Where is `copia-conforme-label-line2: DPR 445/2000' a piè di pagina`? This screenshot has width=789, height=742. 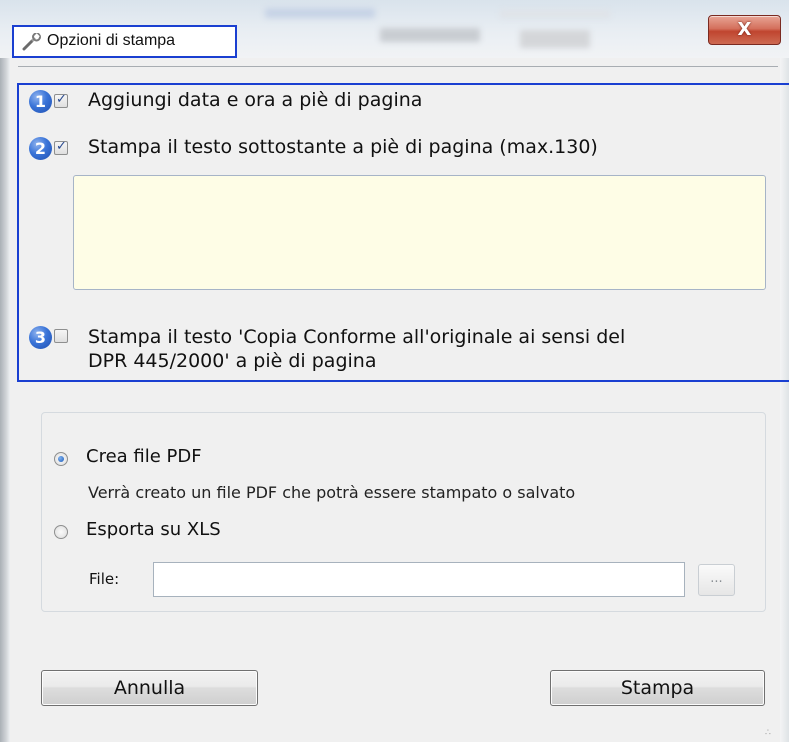 copia-conforme-label-line2: DPR 445/2000' a piè di pagina is located at coordinates (232, 361).